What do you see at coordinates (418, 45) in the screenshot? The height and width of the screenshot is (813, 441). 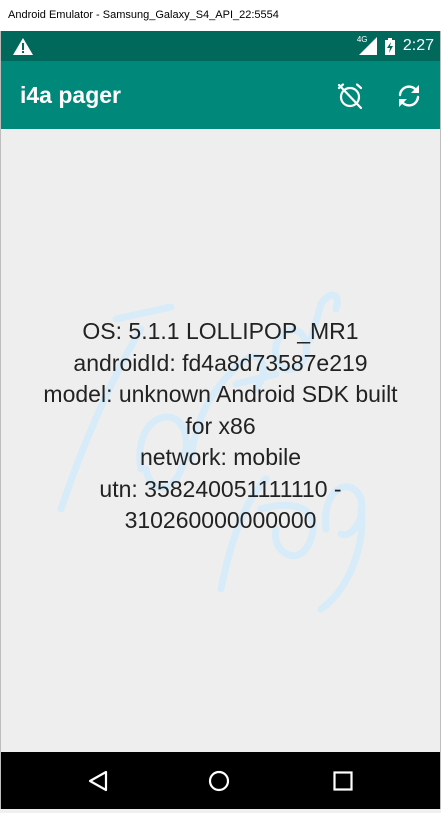 I see `status-time: 2:27` at bounding box center [418, 45].